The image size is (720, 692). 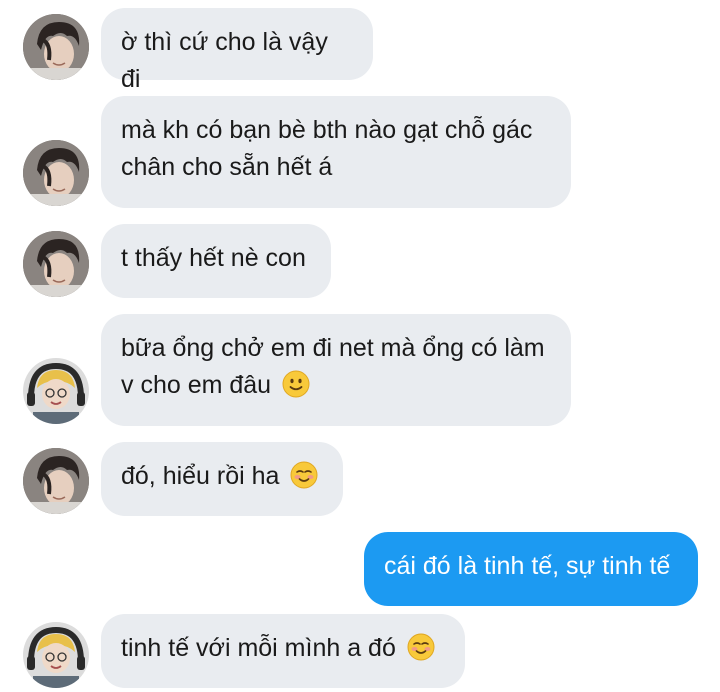 What do you see at coordinates (213, 258) in the screenshot?
I see `message-text: t thấy hết nè con` at bounding box center [213, 258].